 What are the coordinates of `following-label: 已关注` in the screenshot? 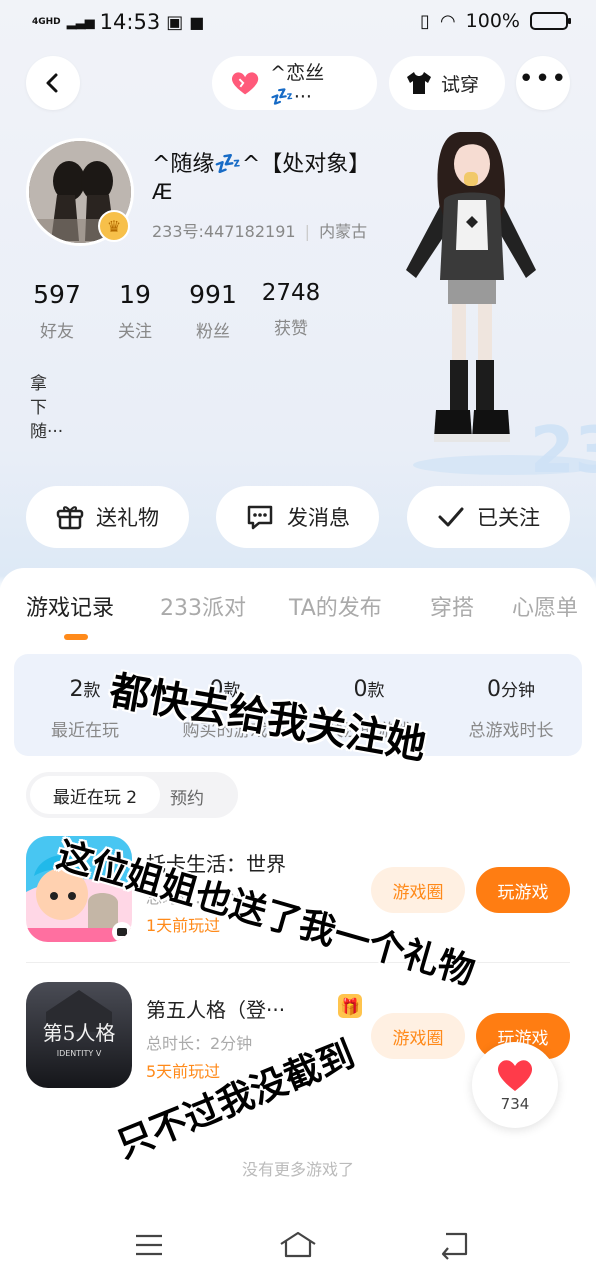 It's located at (508, 518).